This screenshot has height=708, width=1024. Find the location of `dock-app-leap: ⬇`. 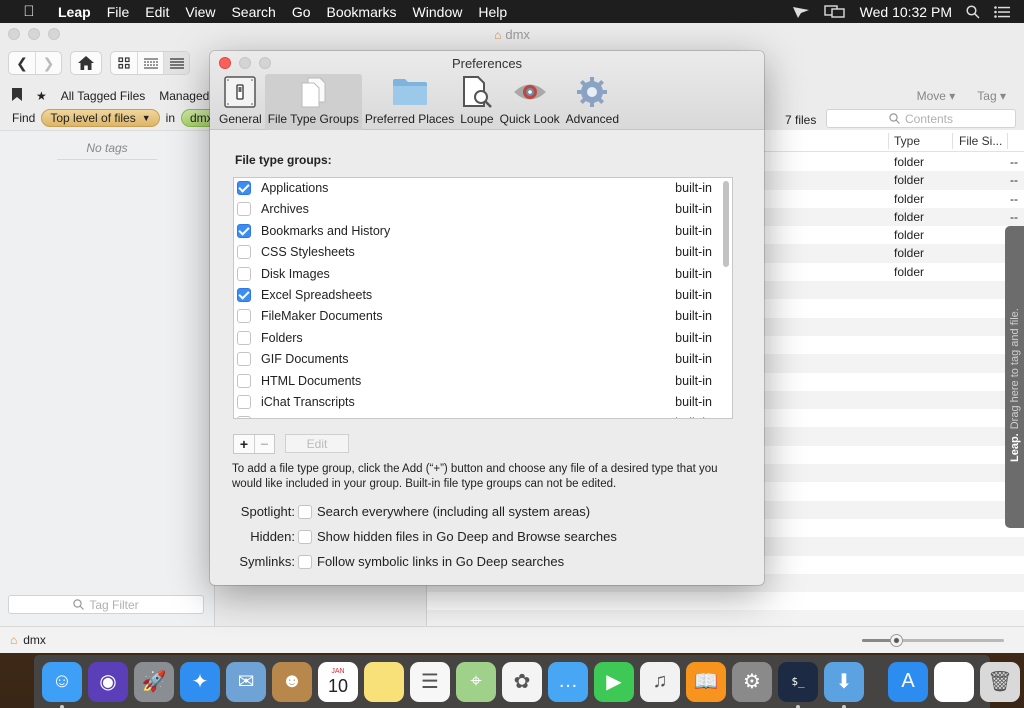

dock-app-leap: ⬇ is located at coordinates (844, 684).